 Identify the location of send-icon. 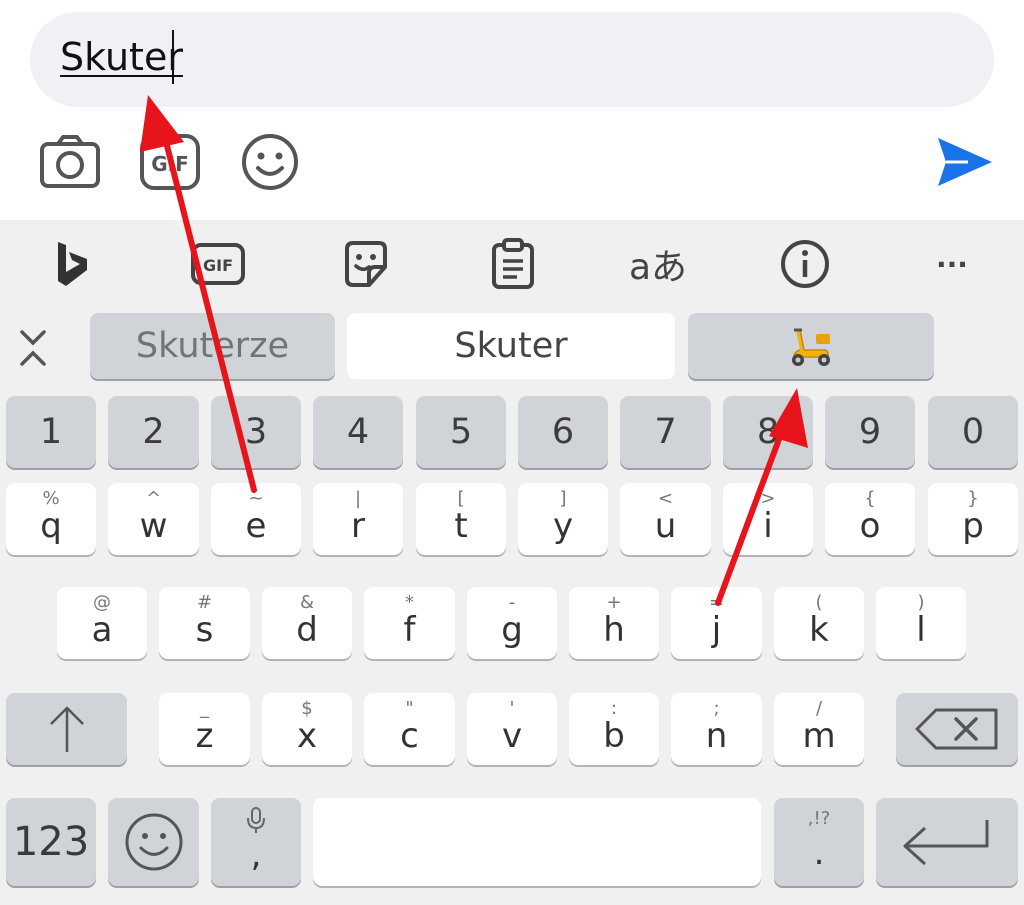
(965, 162).